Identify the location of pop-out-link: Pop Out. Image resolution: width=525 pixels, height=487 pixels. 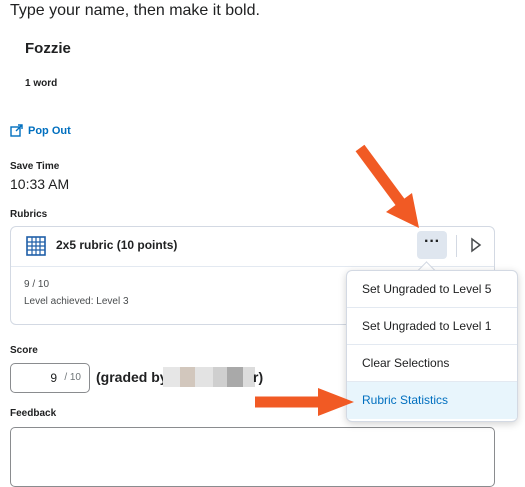
(40, 130).